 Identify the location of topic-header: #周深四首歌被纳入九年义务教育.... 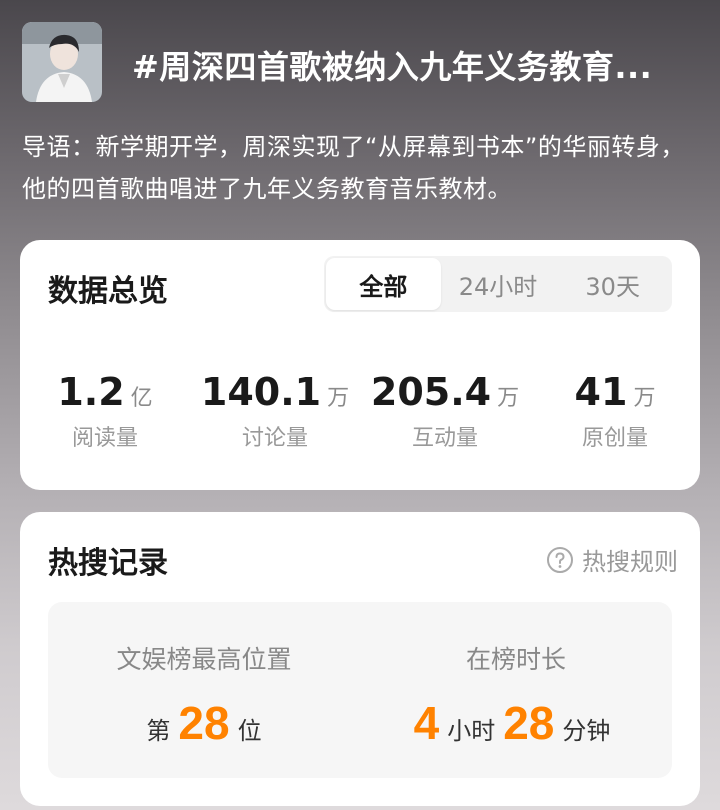
(361, 62).